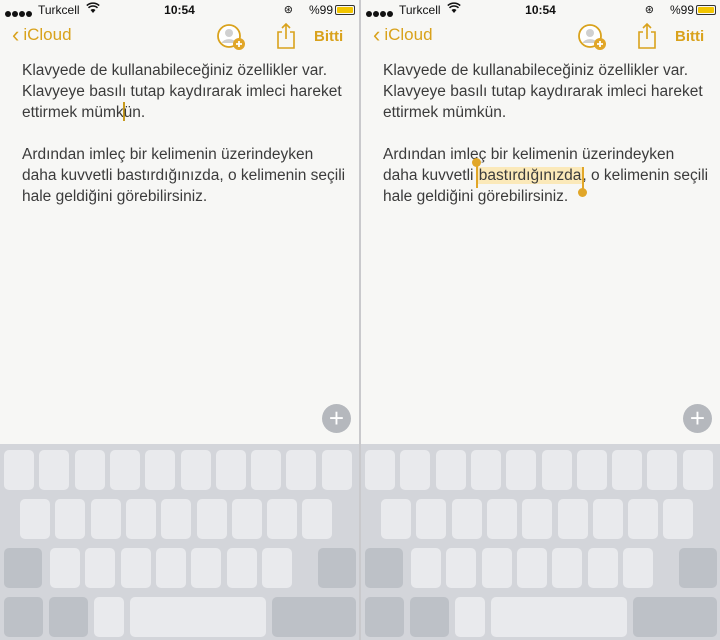  Describe the element at coordinates (681, 10) in the screenshot. I see `battery-percent: %99` at that location.